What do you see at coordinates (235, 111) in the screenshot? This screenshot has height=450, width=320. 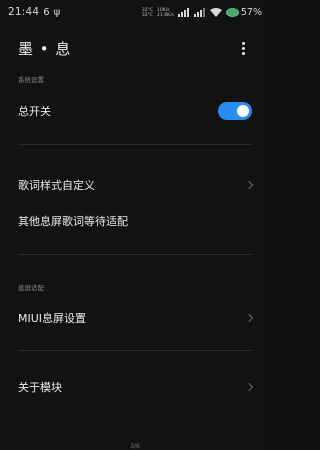 I see `master-switch-toggle` at bounding box center [235, 111].